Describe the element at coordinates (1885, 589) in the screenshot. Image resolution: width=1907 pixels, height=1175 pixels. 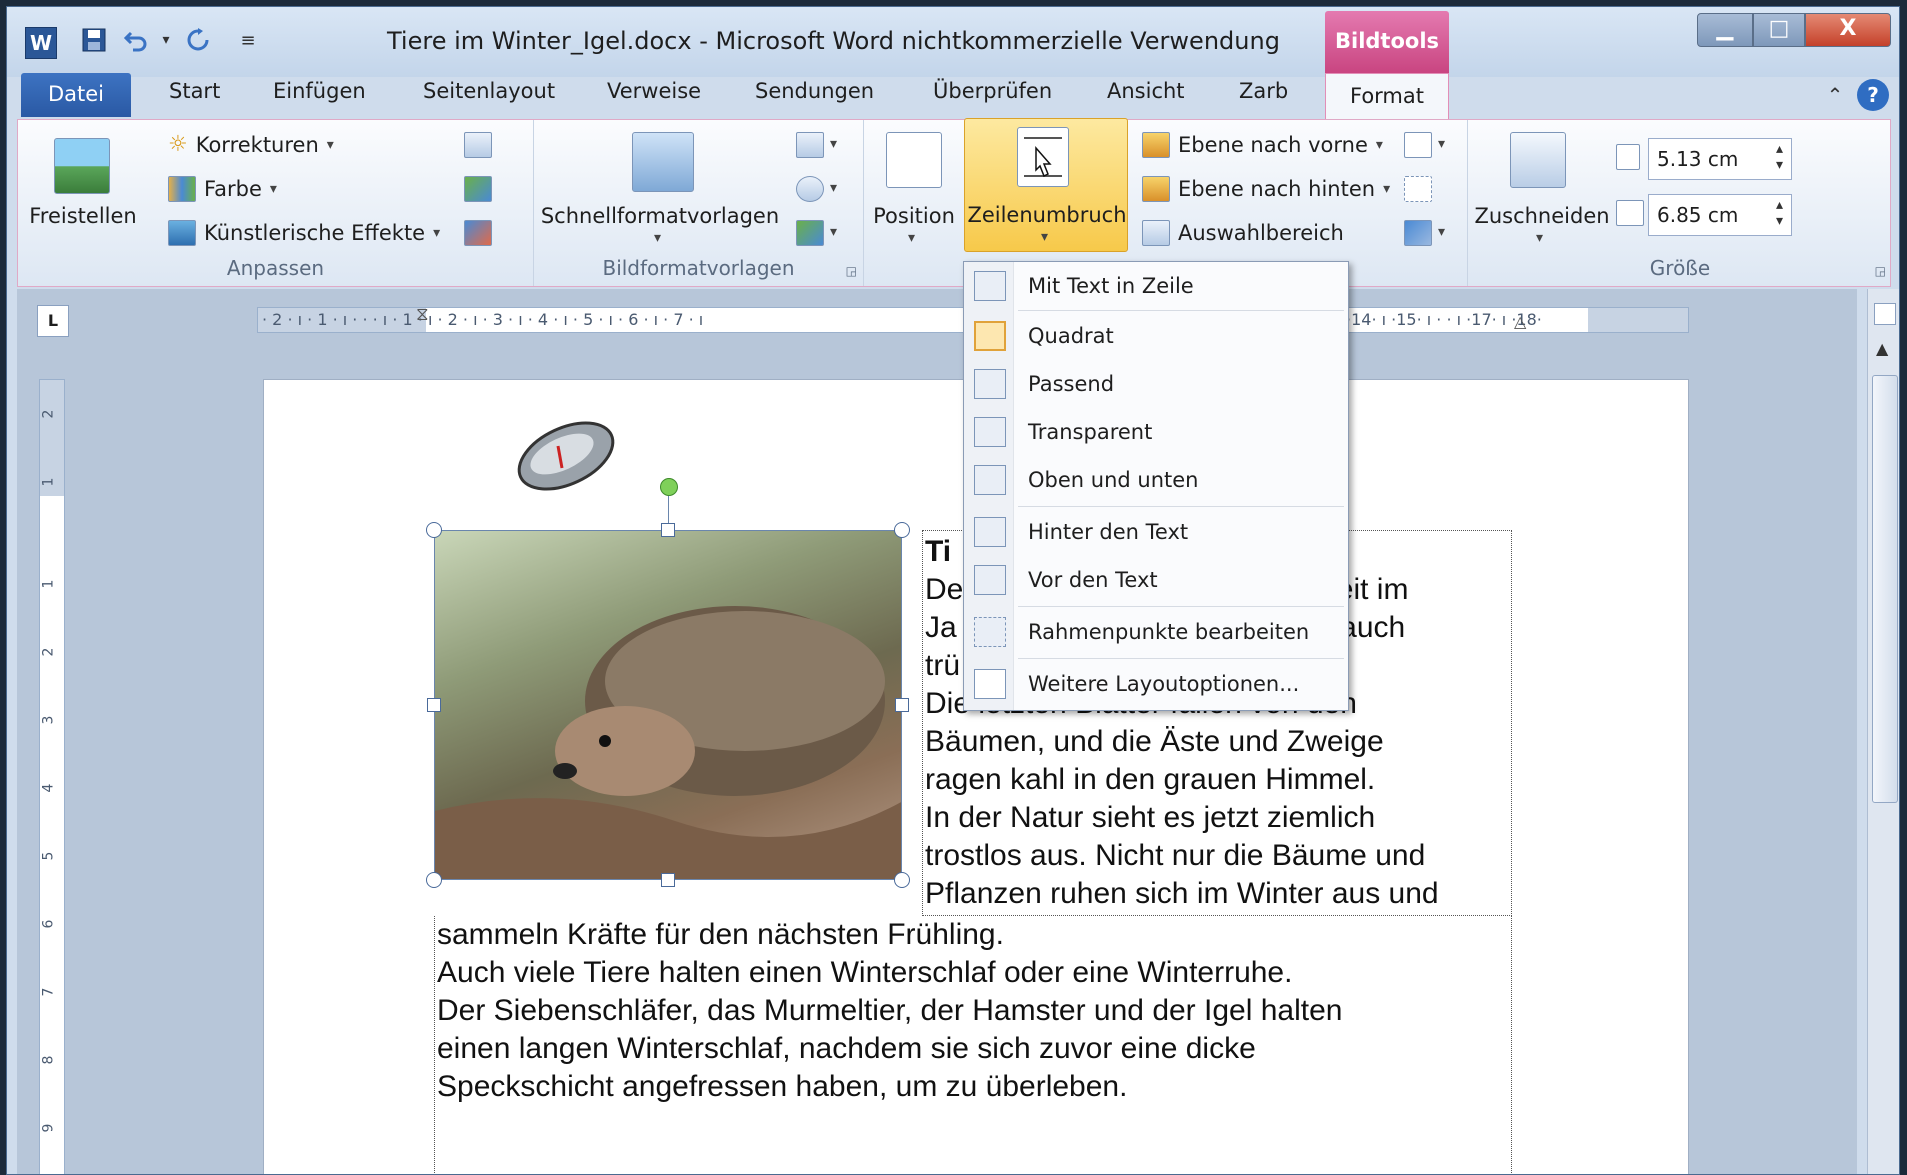
I see `scrollbar-thumb` at that location.